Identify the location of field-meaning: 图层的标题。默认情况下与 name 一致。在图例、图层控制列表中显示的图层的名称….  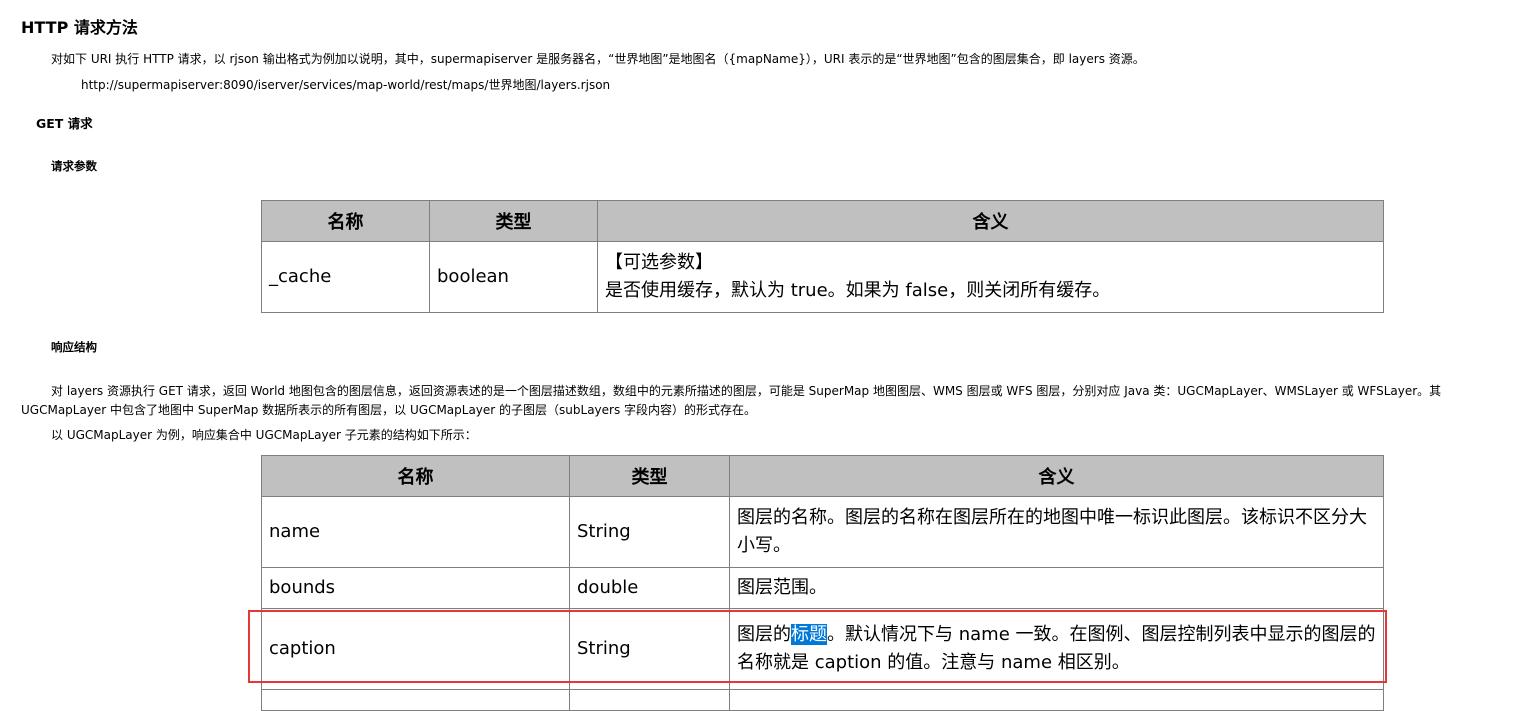
(1056, 649).